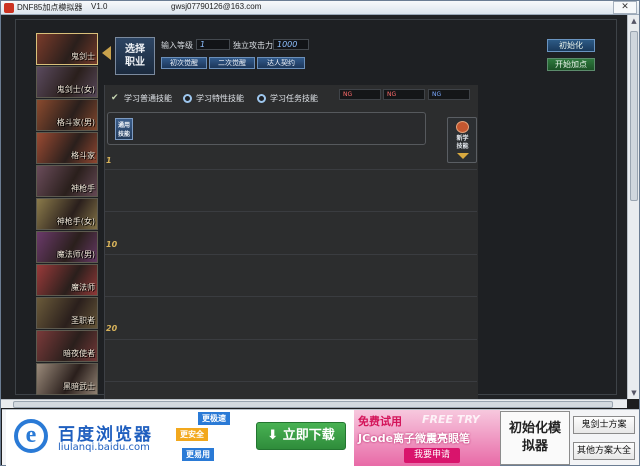  What do you see at coordinates (414, 438) in the screenshot?
I see `jcode-line-2: JCode离子微震亮眼笔` at bounding box center [414, 438].